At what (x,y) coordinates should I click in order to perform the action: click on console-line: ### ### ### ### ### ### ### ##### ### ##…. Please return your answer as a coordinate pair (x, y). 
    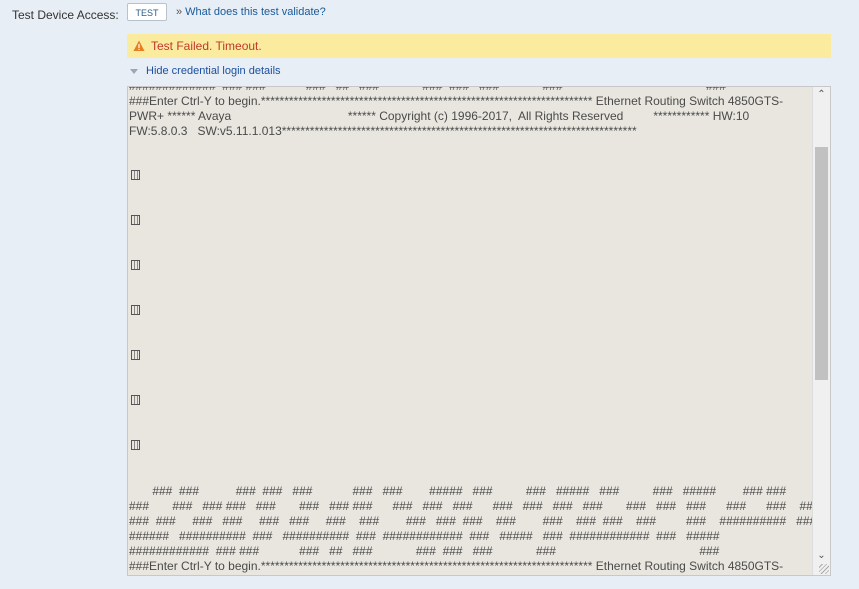
    Looking at the image, I should click on (458, 491).